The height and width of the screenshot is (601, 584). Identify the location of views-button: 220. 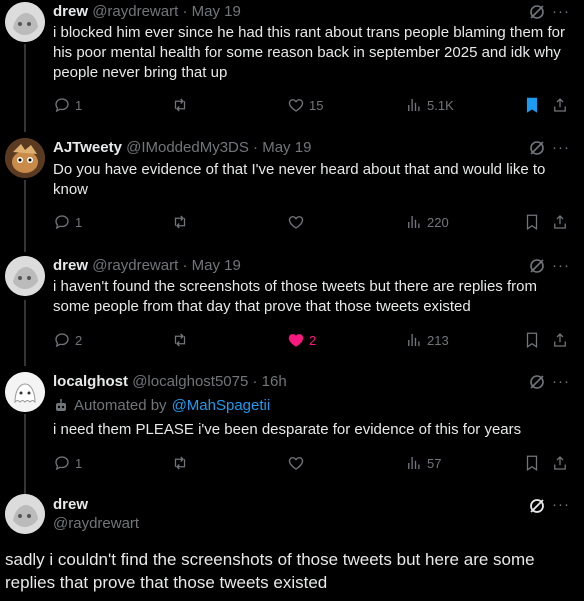
(427, 222).